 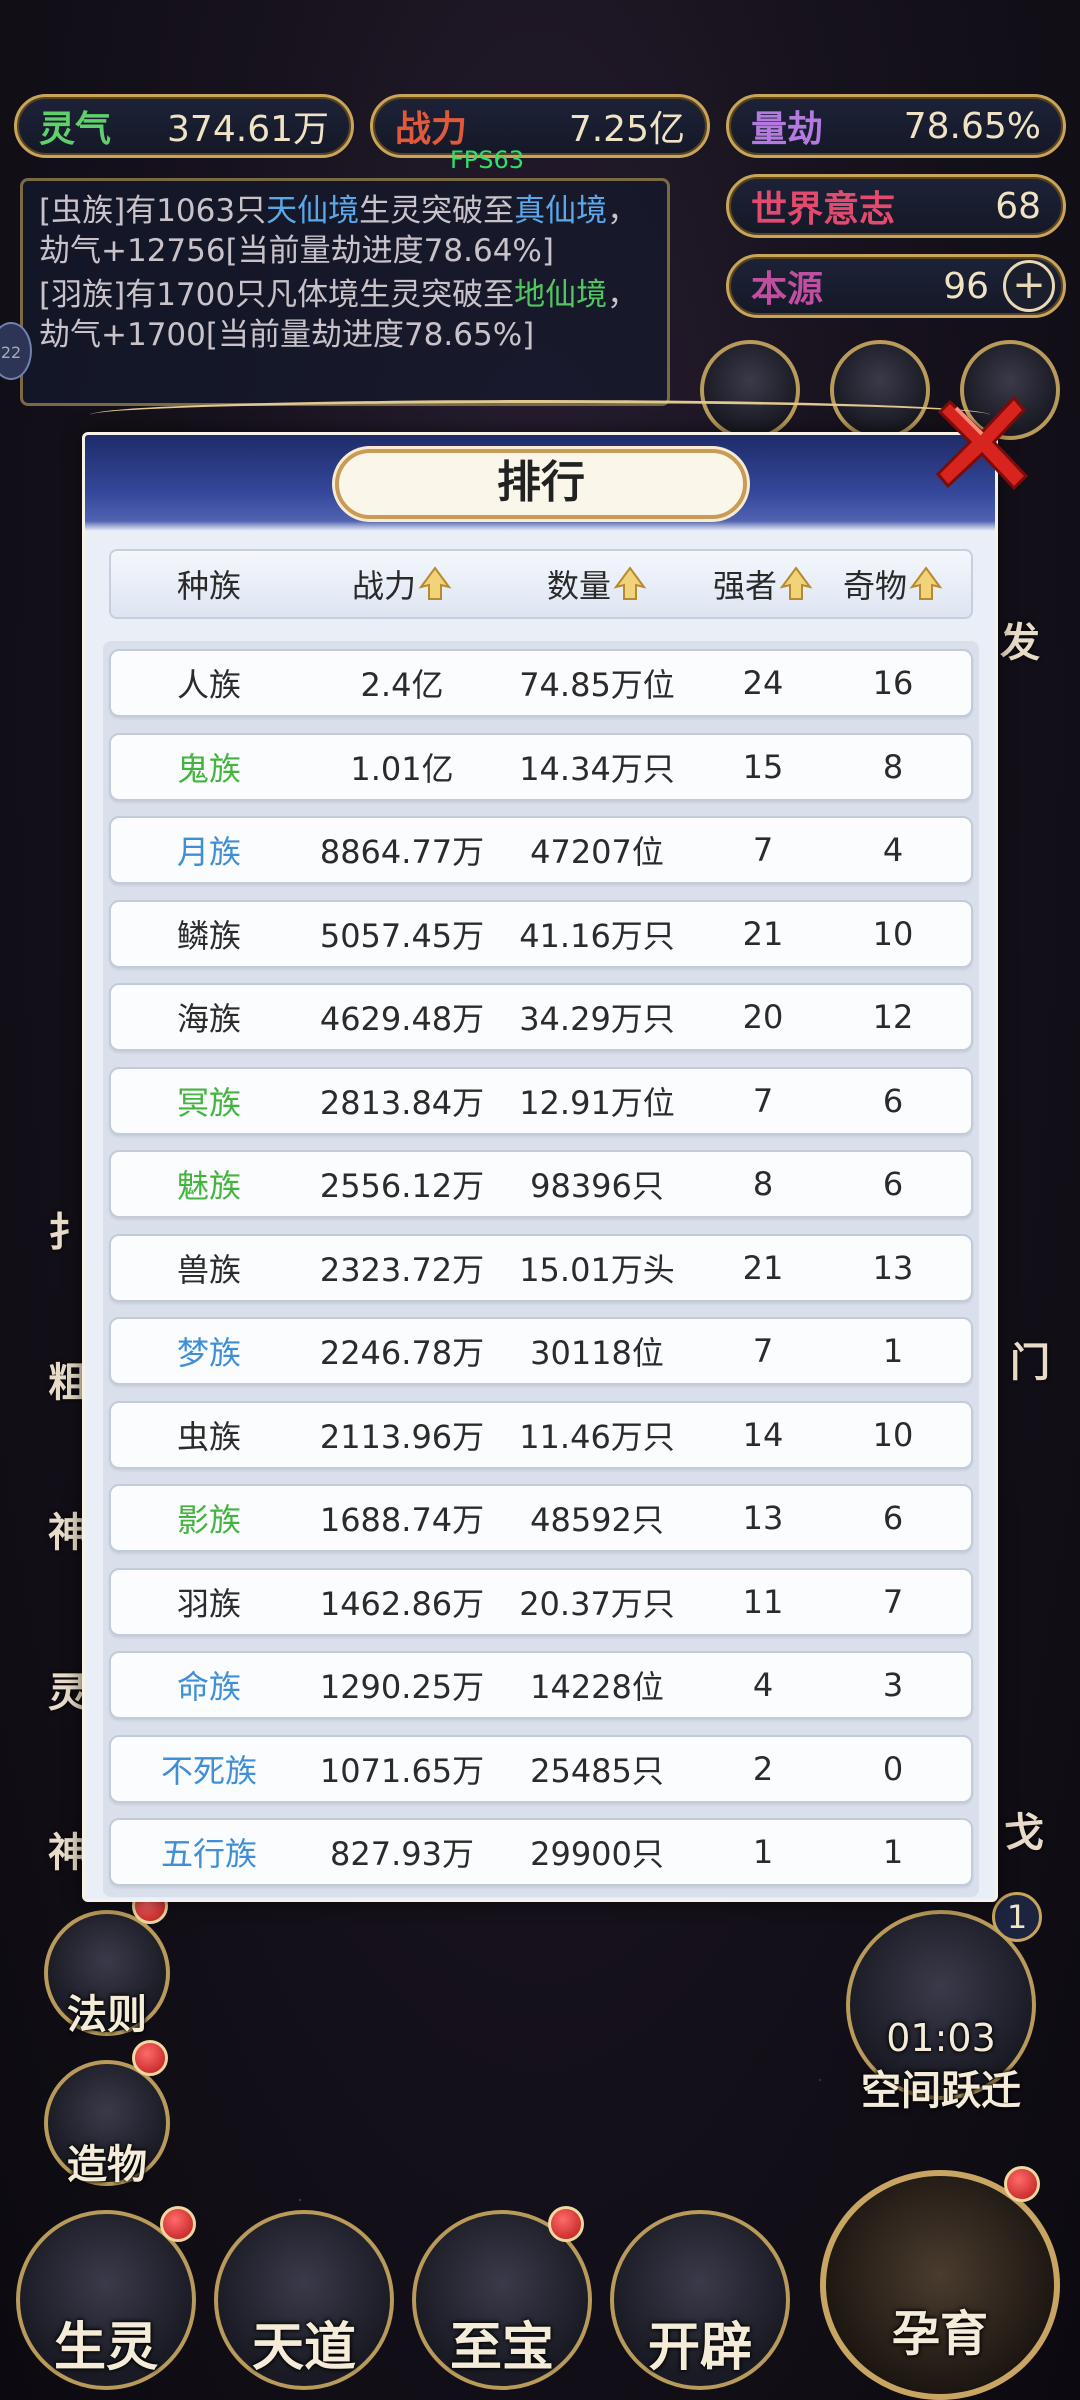 I want to click on zhanli-value: 7.25亿, so click(x=626, y=129).